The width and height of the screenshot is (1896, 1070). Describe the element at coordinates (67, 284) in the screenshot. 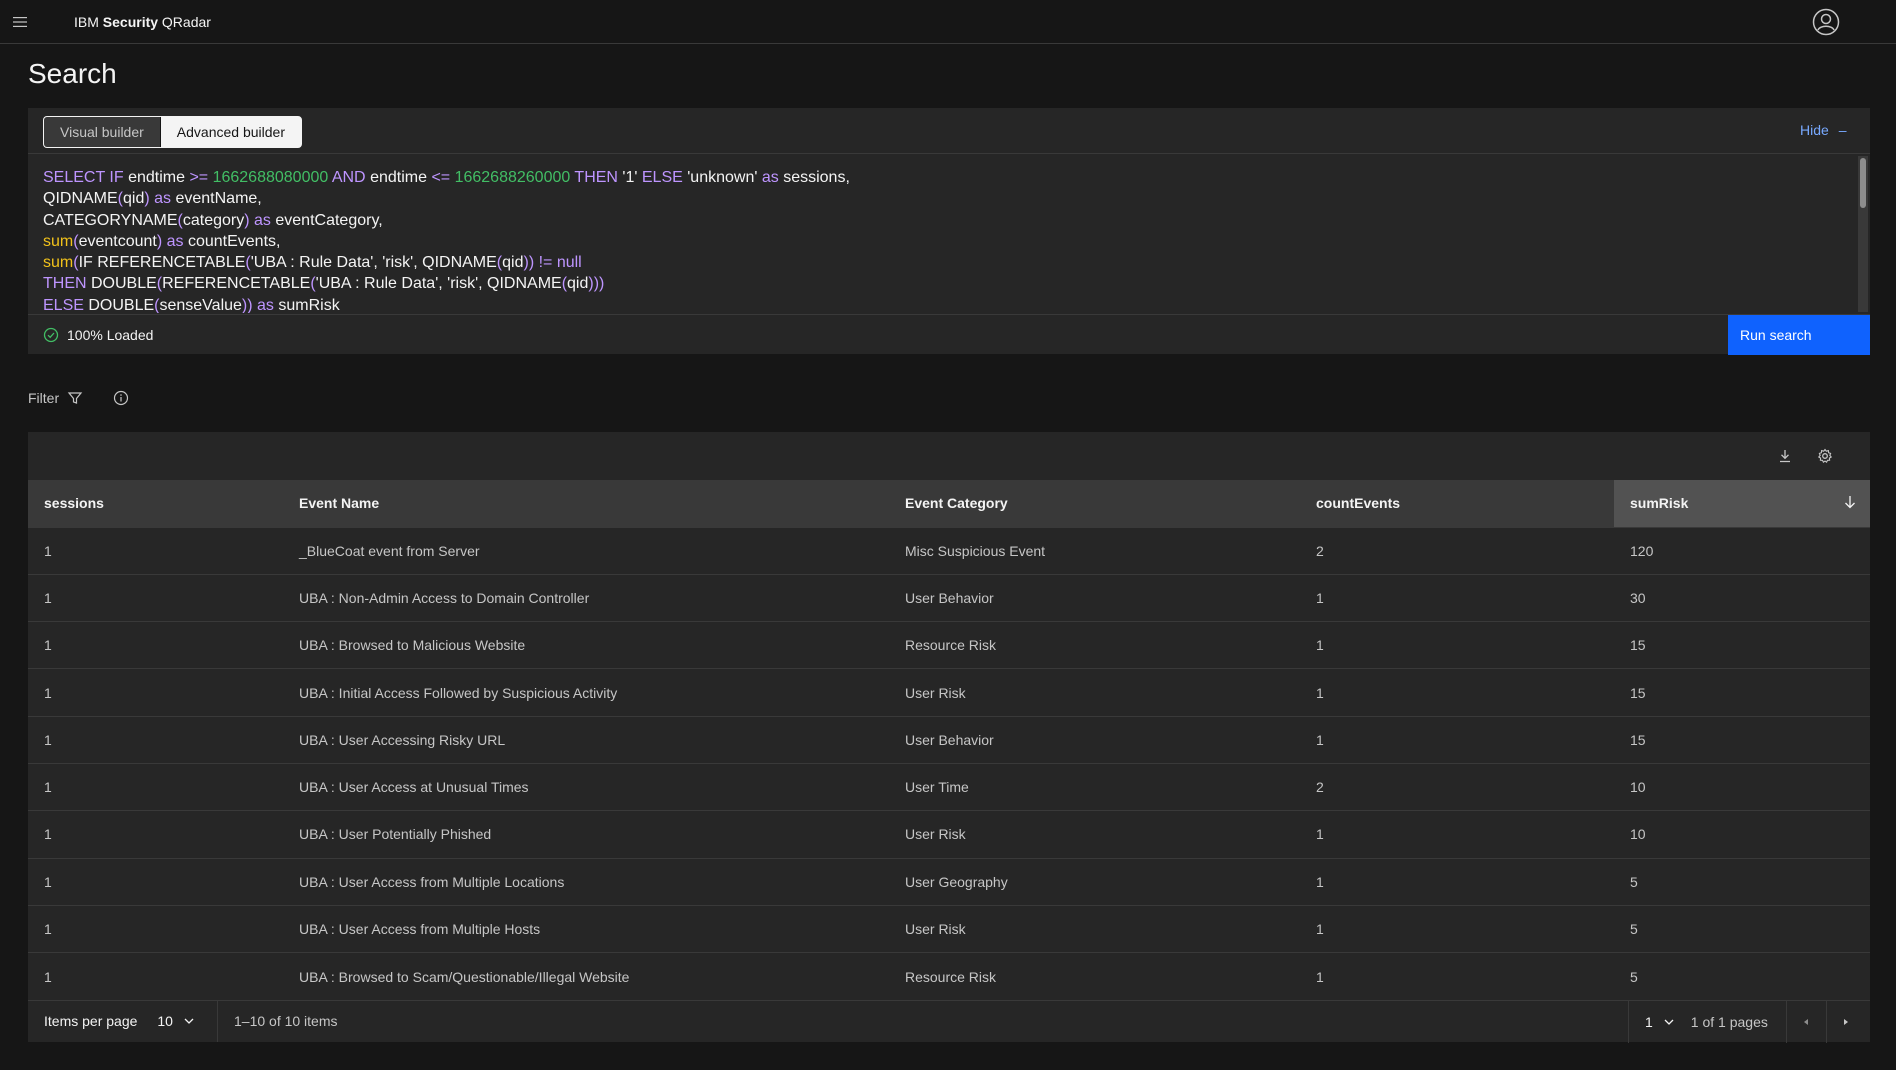

I see `query-token: THEN` at that location.